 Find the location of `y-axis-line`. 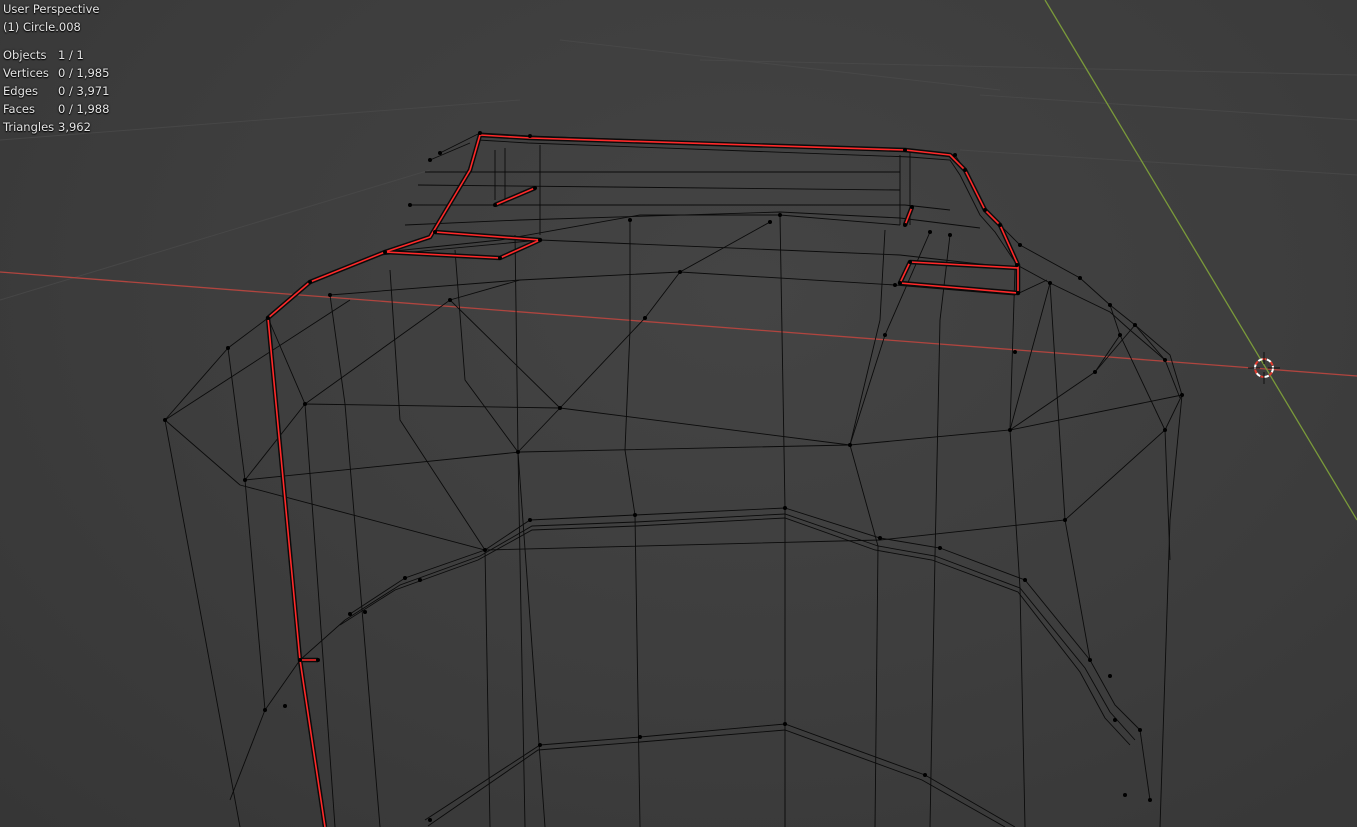

y-axis-line is located at coordinates (1200, 260).